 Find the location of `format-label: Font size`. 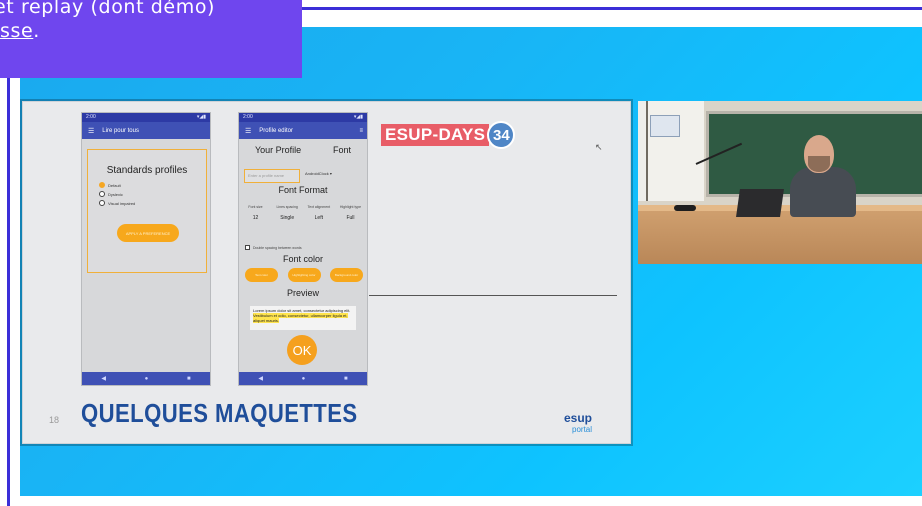

format-label: Font size is located at coordinates (255, 207).